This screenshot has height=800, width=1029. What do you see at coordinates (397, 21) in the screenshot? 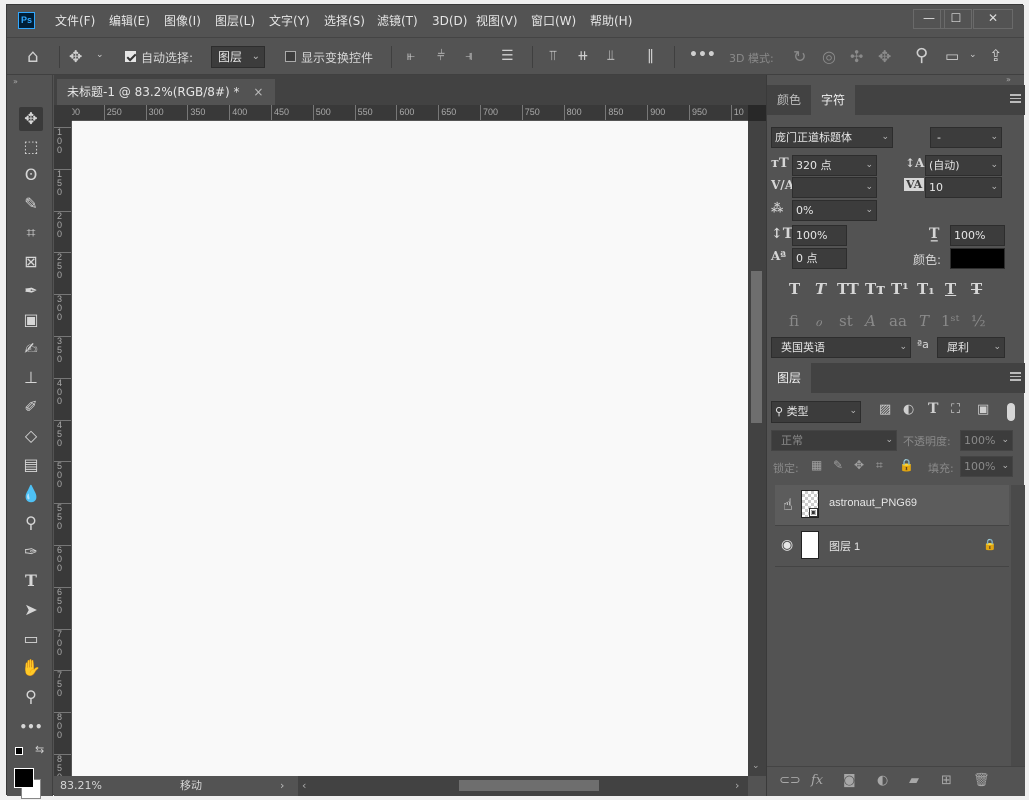
I see `menu-filter: 滤镜(T)` at bounding box center [397, 21].